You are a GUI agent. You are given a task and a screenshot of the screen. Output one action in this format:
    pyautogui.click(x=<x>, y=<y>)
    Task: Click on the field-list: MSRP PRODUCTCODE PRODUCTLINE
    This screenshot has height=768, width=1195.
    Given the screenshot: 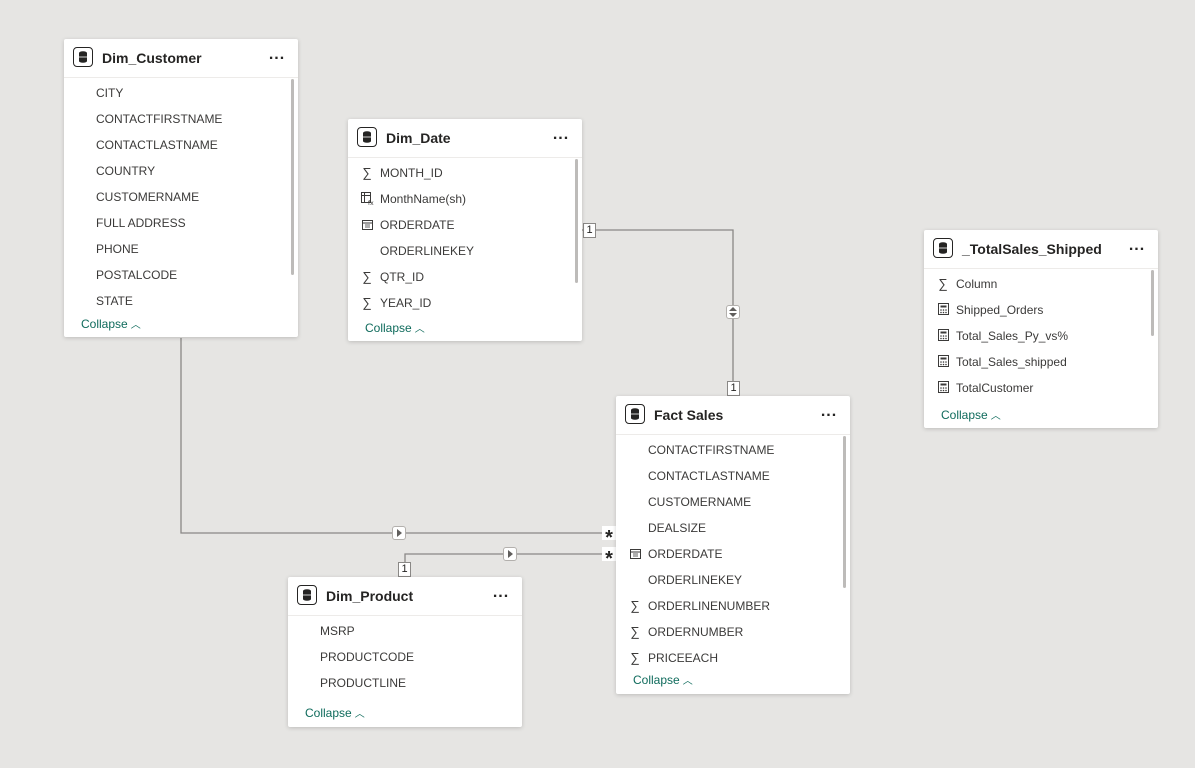 What is the action you would take?
    pyautogui.click(x=401, y=657)
    